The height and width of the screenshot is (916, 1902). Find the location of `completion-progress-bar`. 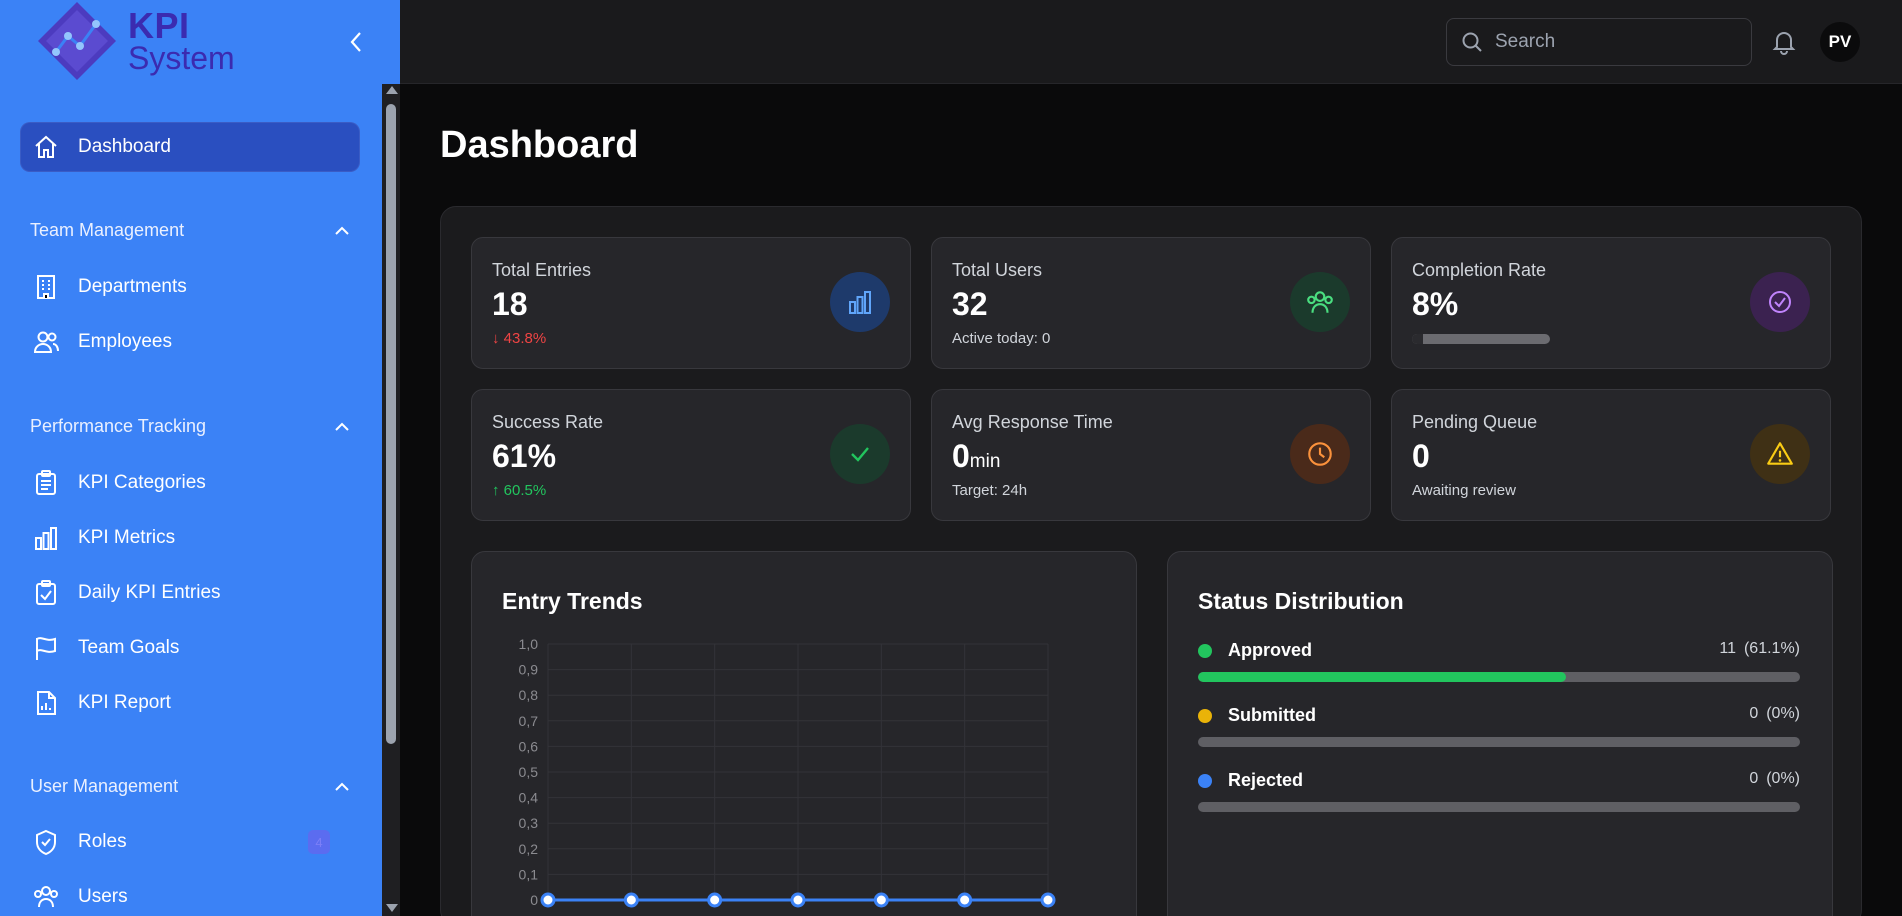

completion-progress-bar is located at coordinates (1481, 339).